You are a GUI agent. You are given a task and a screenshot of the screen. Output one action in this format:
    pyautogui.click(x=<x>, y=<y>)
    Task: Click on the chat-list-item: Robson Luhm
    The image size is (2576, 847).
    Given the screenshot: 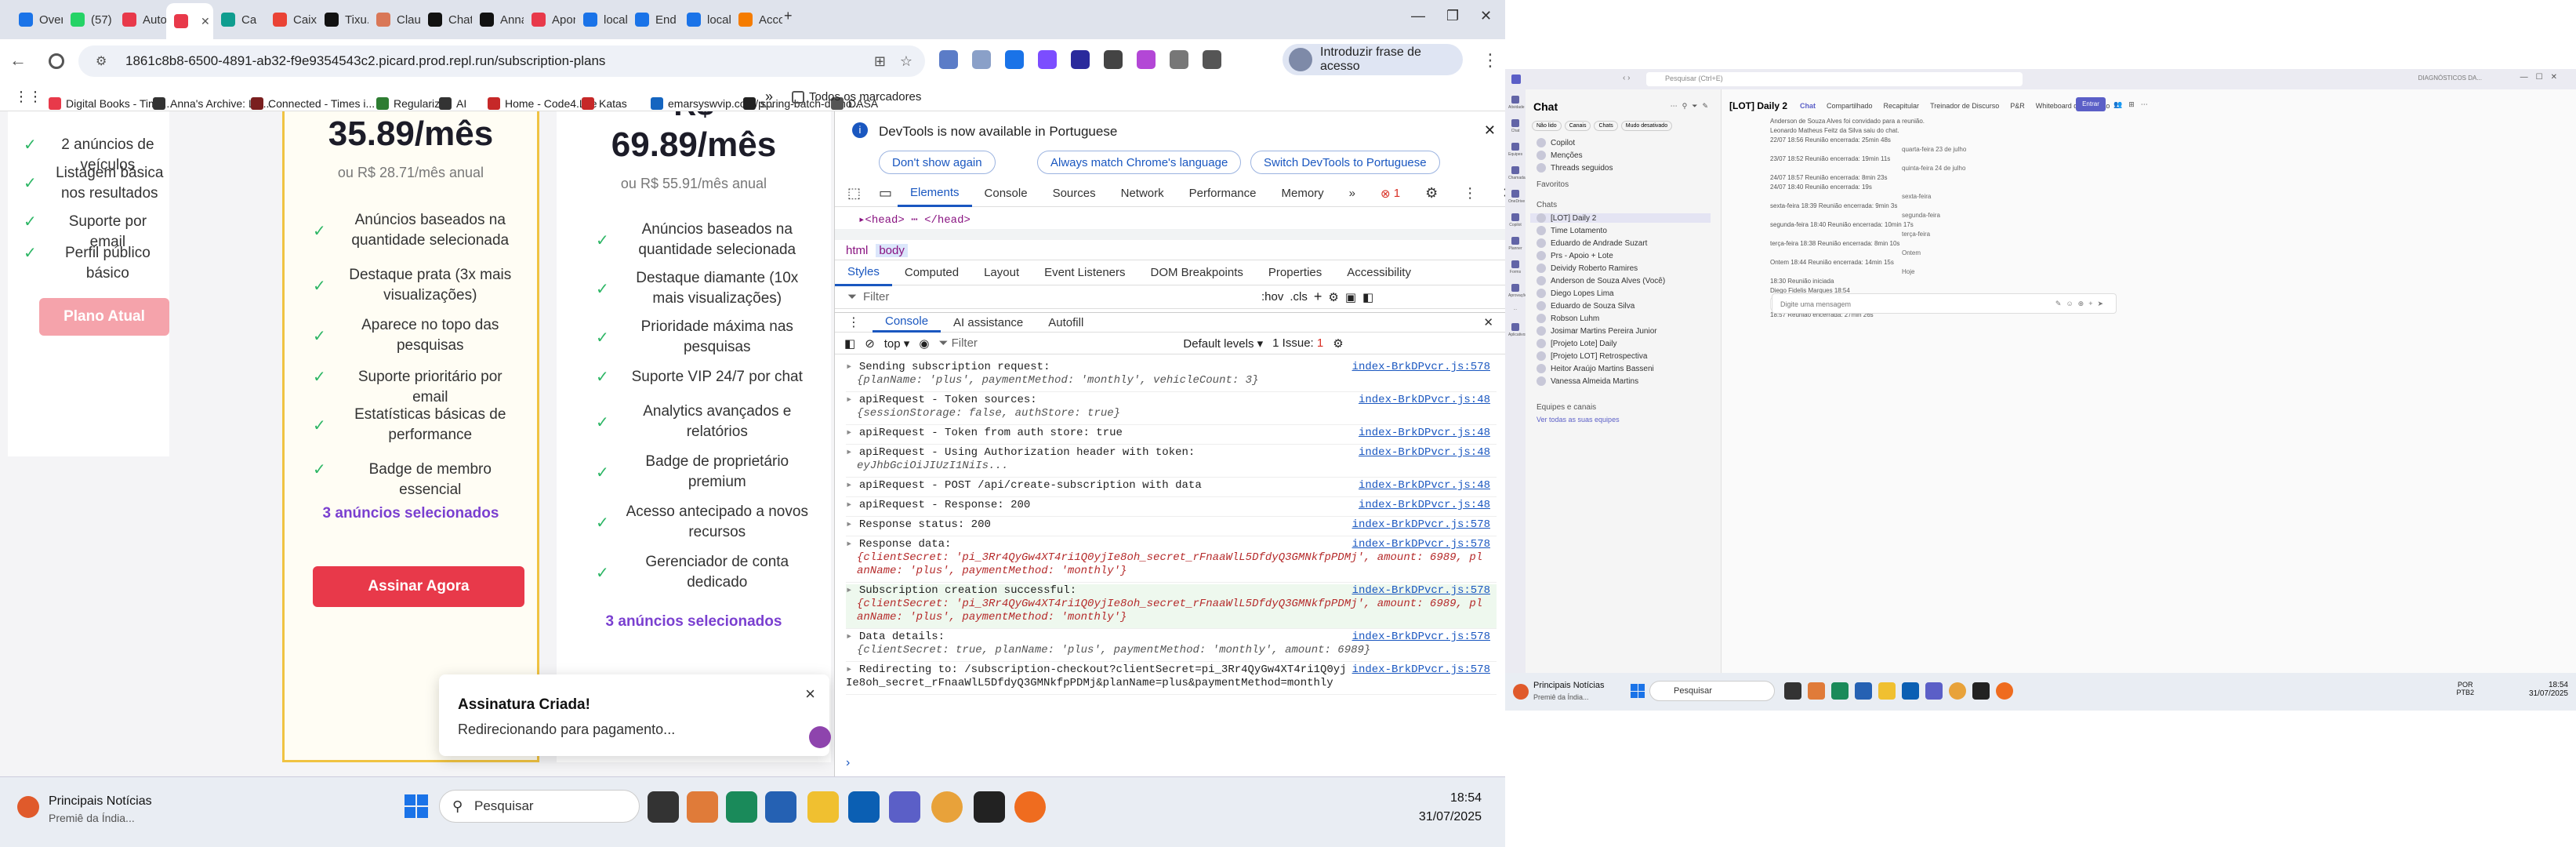 What is the action you would take?
    pyautogui.click(x=1568, y=318)
    